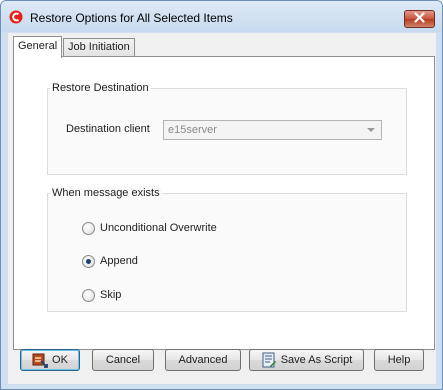 This screenshot has width=443, height=390. I want to click on cancel-label: Cancel, so click(123, 360).